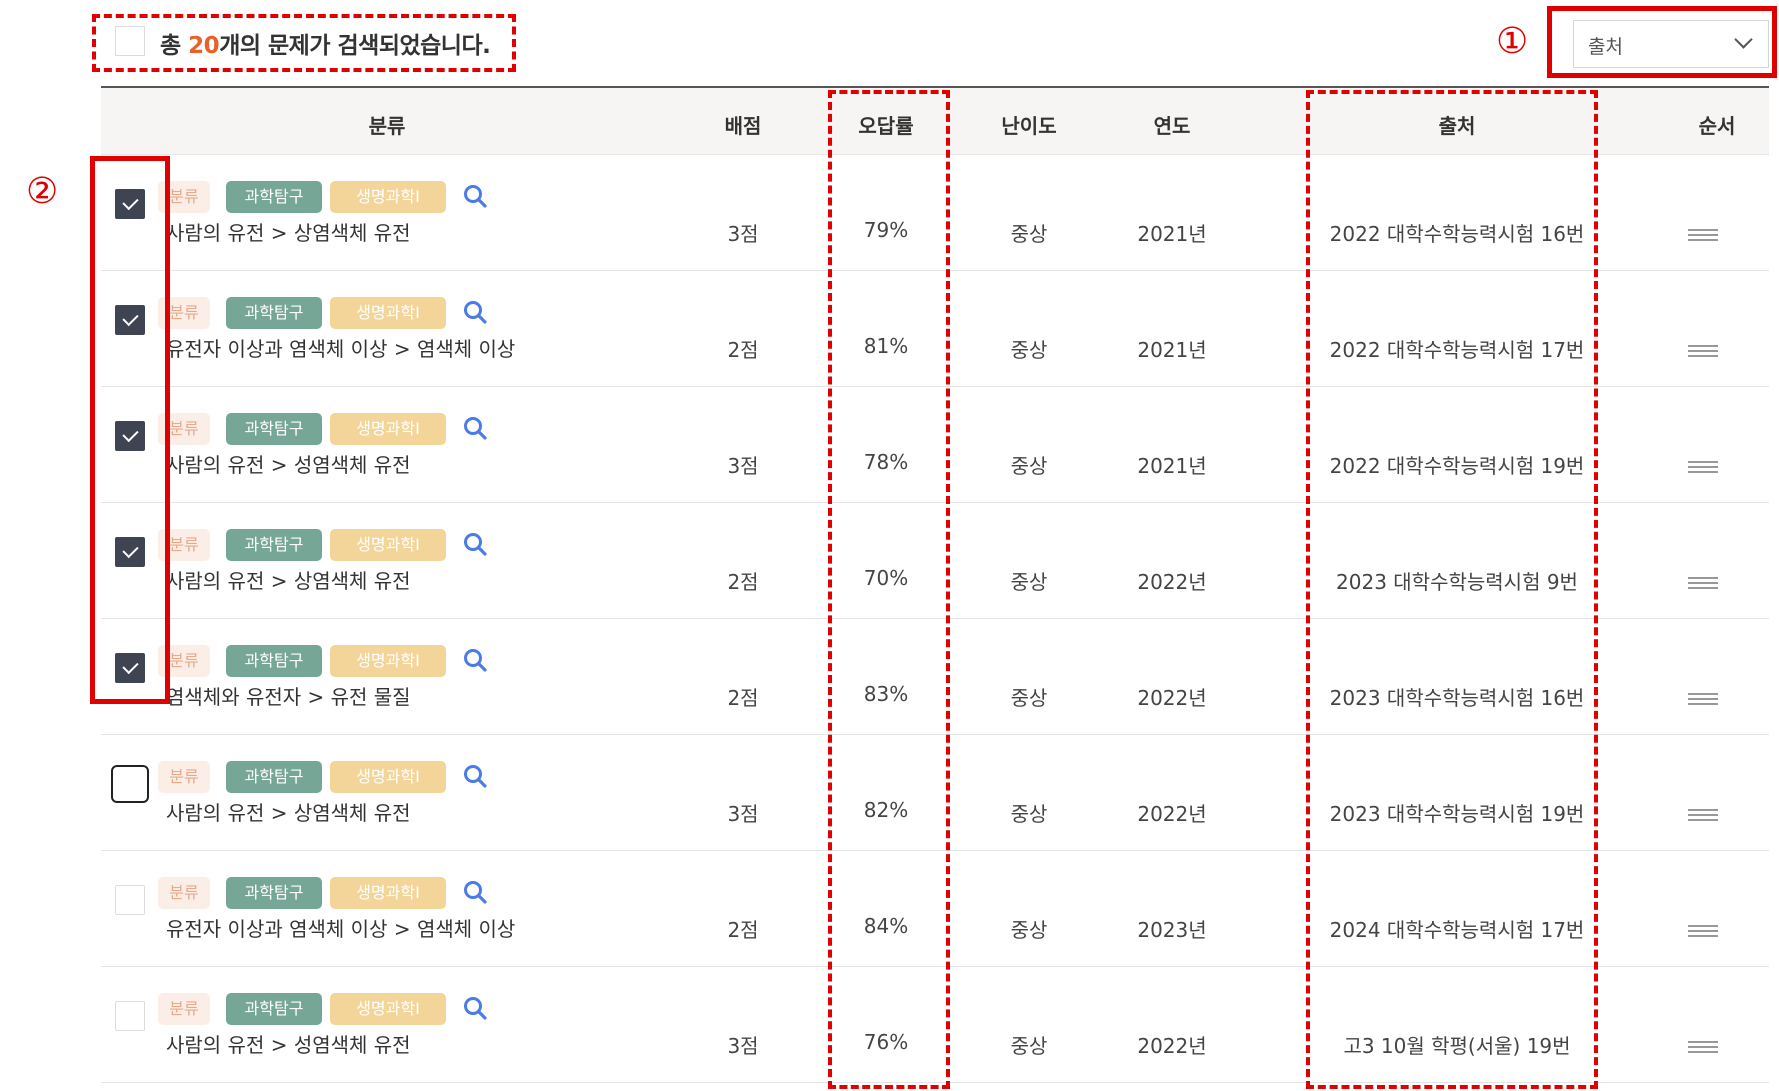  Describe the element at coordinates (1717, 126) in the screenshot. I see `header-order: 순서` at that location.